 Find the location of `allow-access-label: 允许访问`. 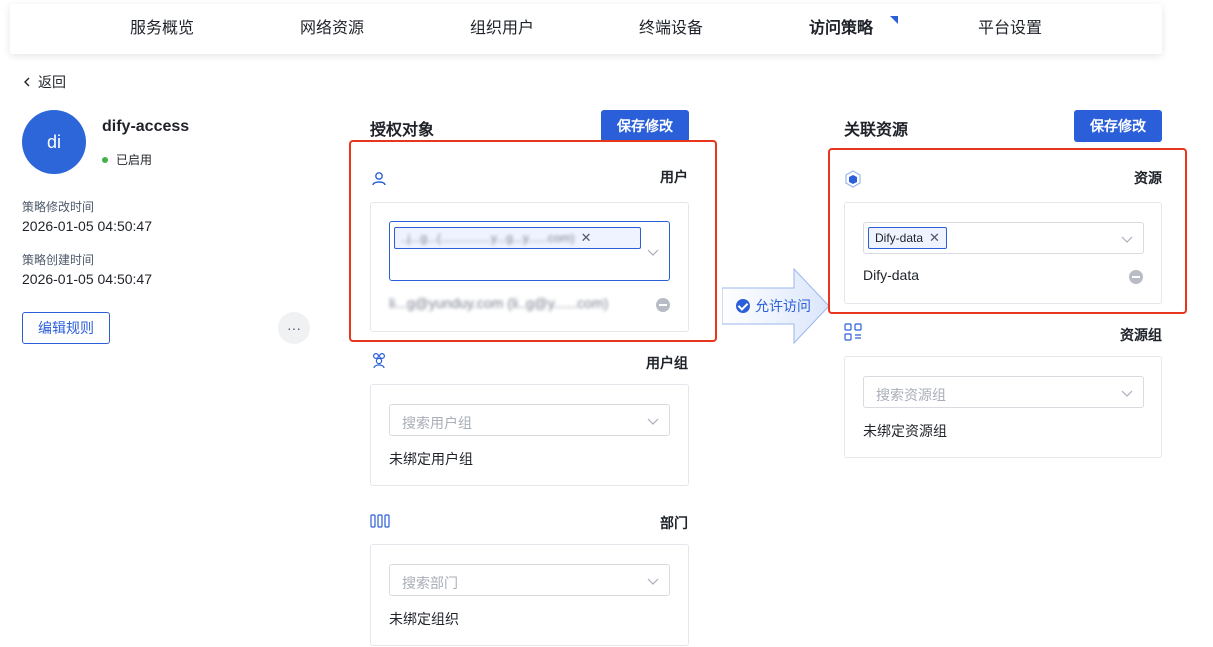

allow-access-label: 允许访问 is located at coordinates (773, 306).